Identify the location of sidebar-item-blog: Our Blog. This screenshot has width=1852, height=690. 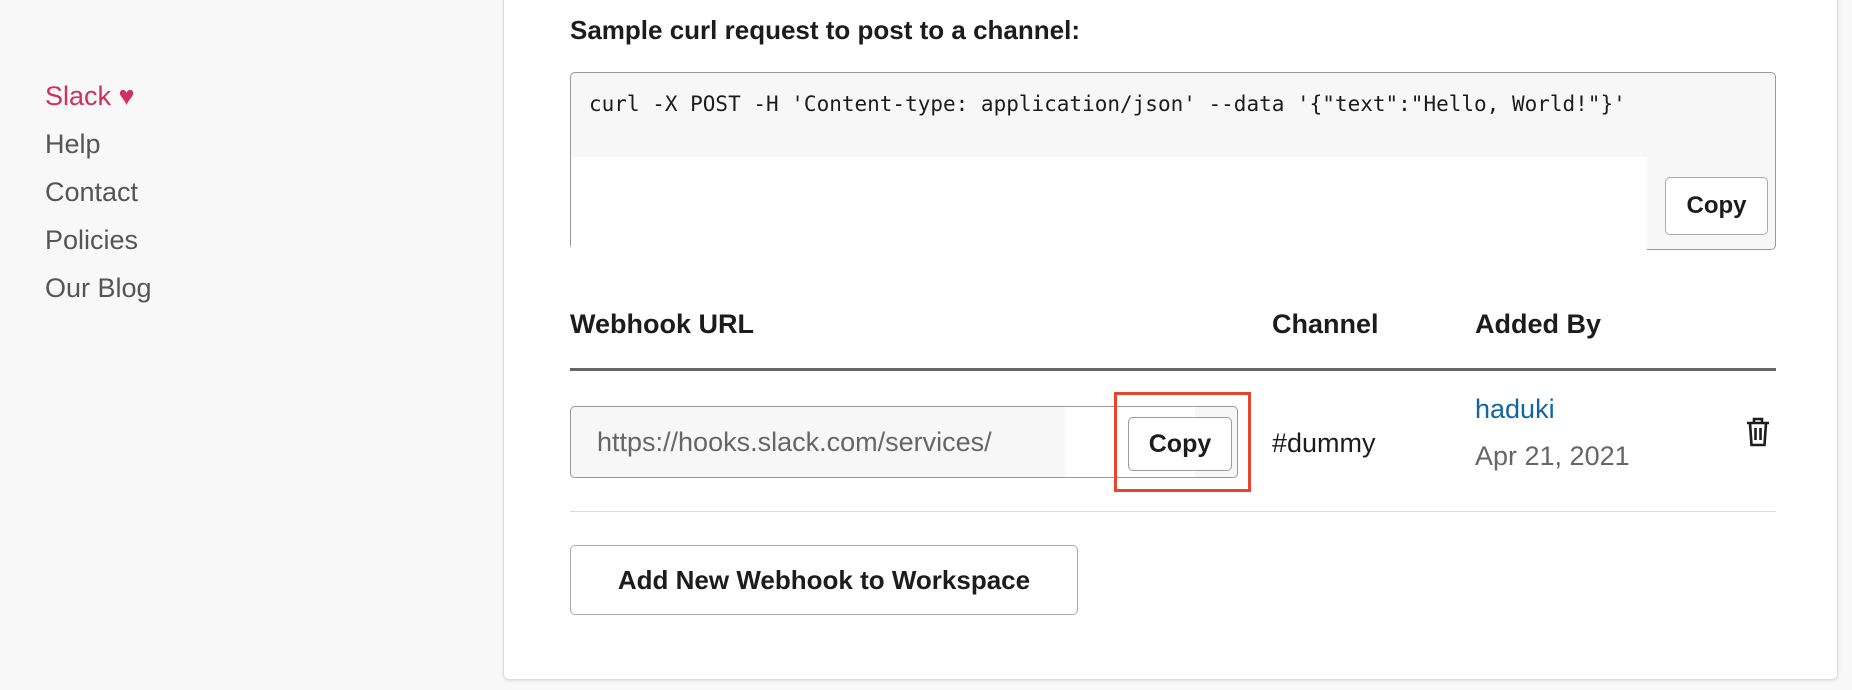
(98, 288).